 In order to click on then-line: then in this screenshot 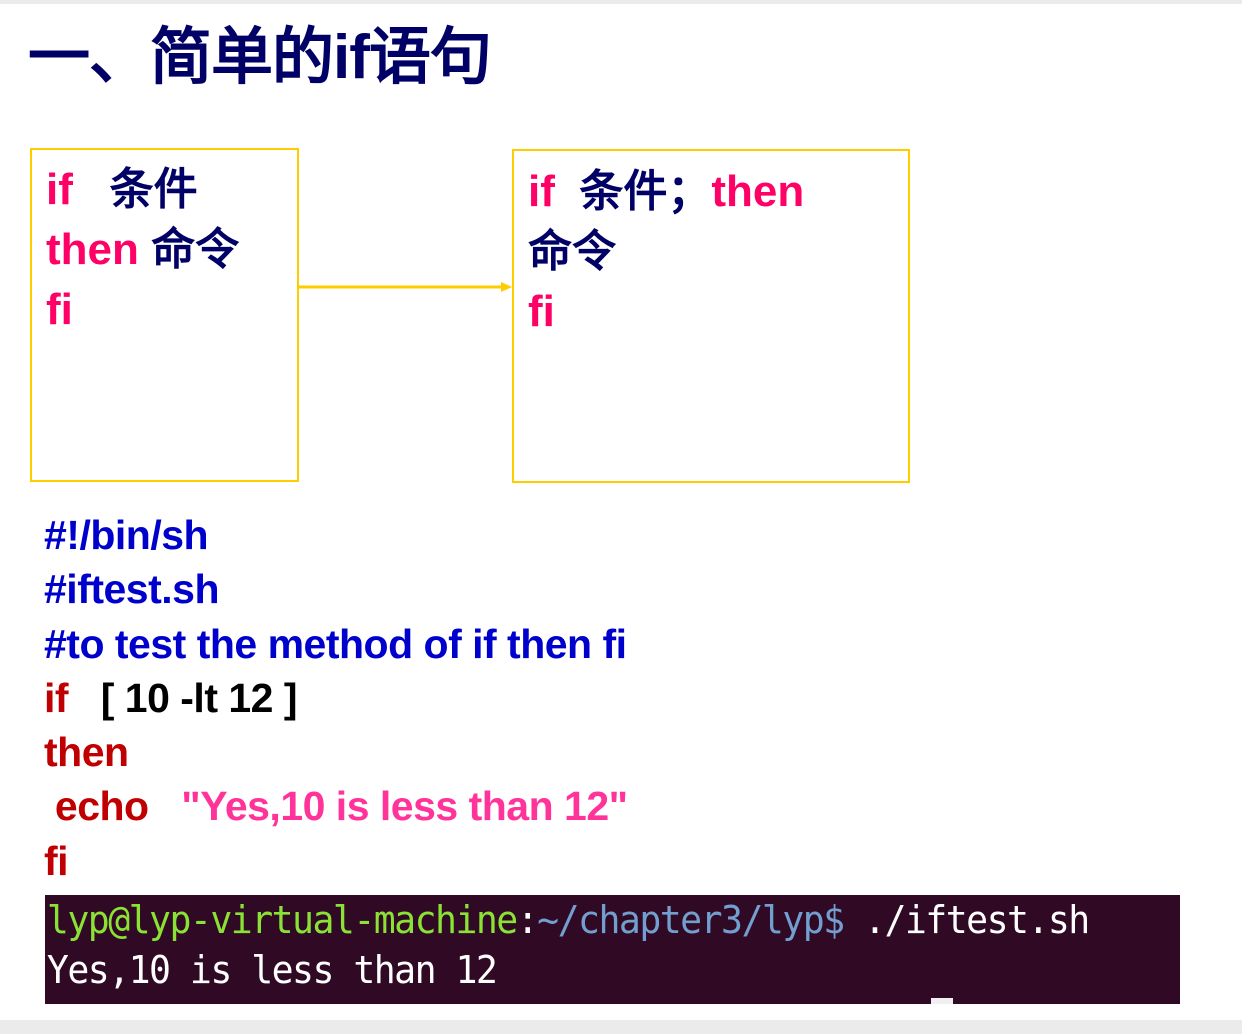, I will do `click(86, 752)`.